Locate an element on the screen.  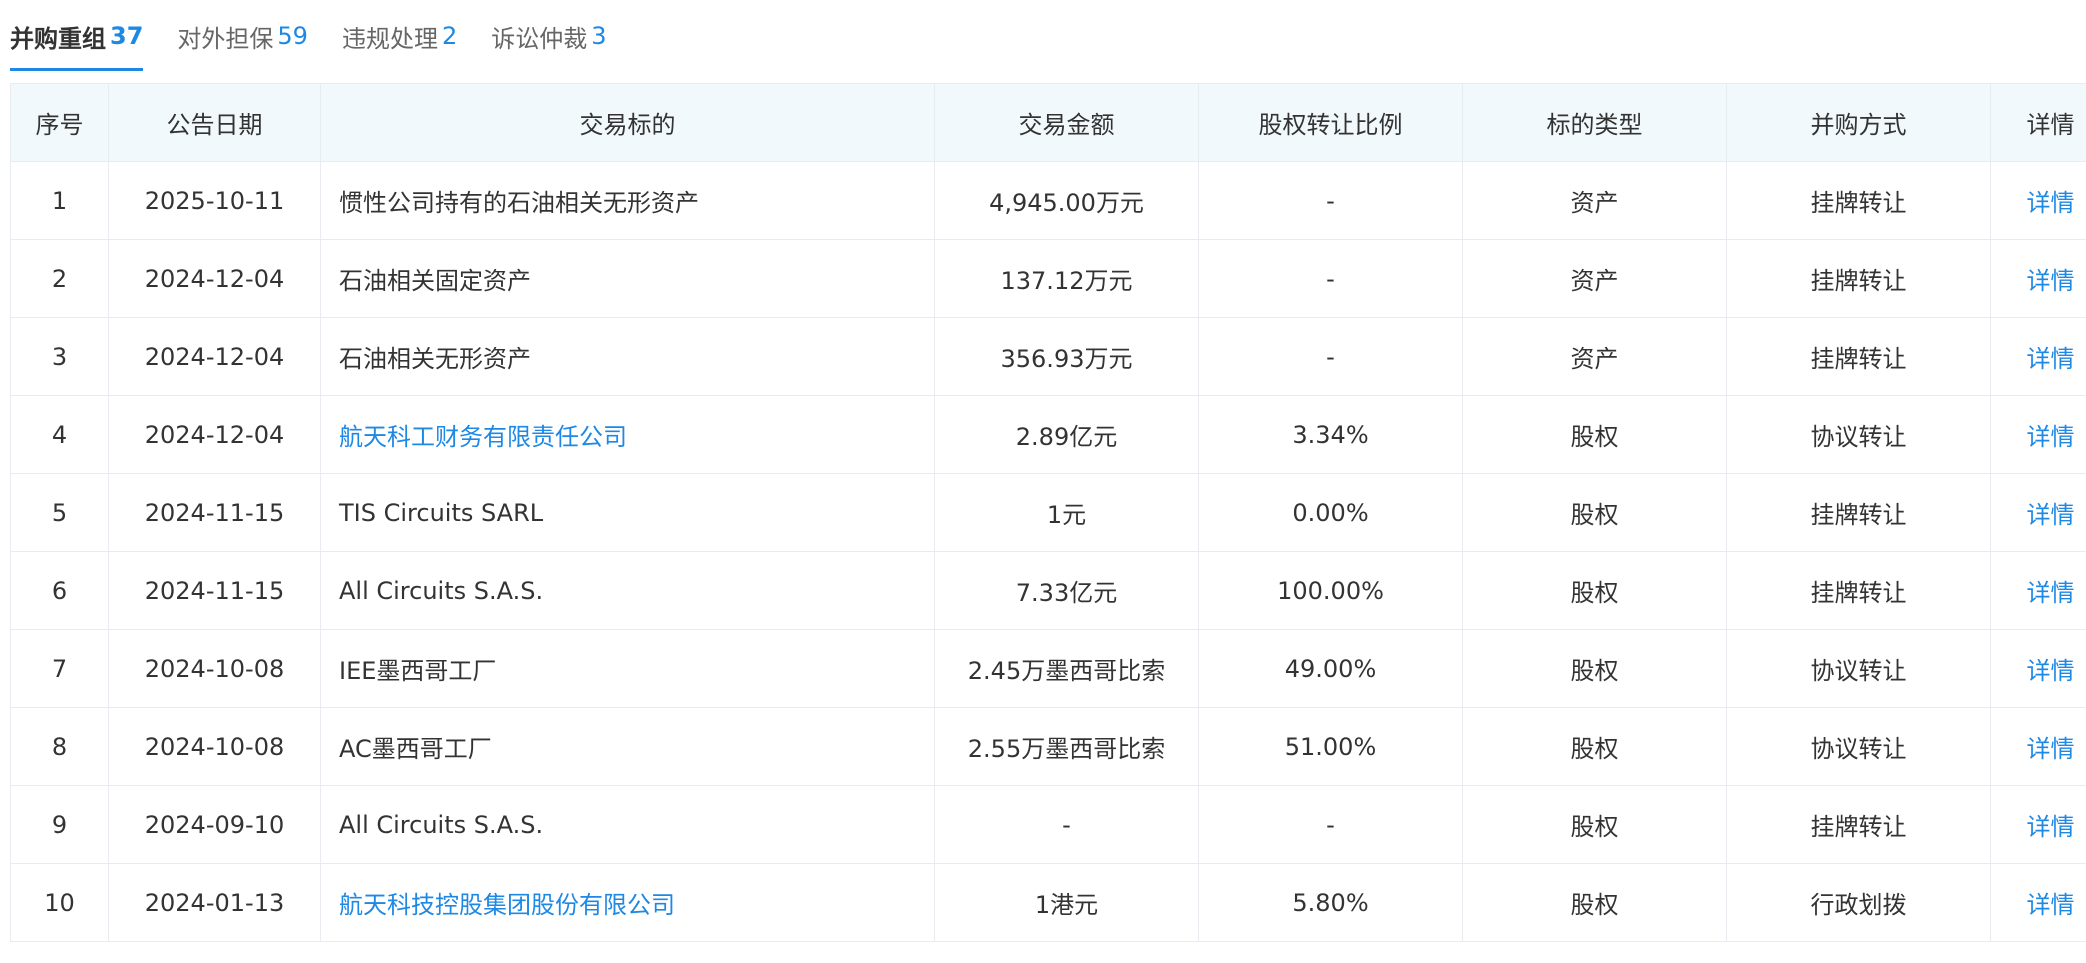
cell-target: AC墨西哥工厂 is located at coordinates (627, 746).